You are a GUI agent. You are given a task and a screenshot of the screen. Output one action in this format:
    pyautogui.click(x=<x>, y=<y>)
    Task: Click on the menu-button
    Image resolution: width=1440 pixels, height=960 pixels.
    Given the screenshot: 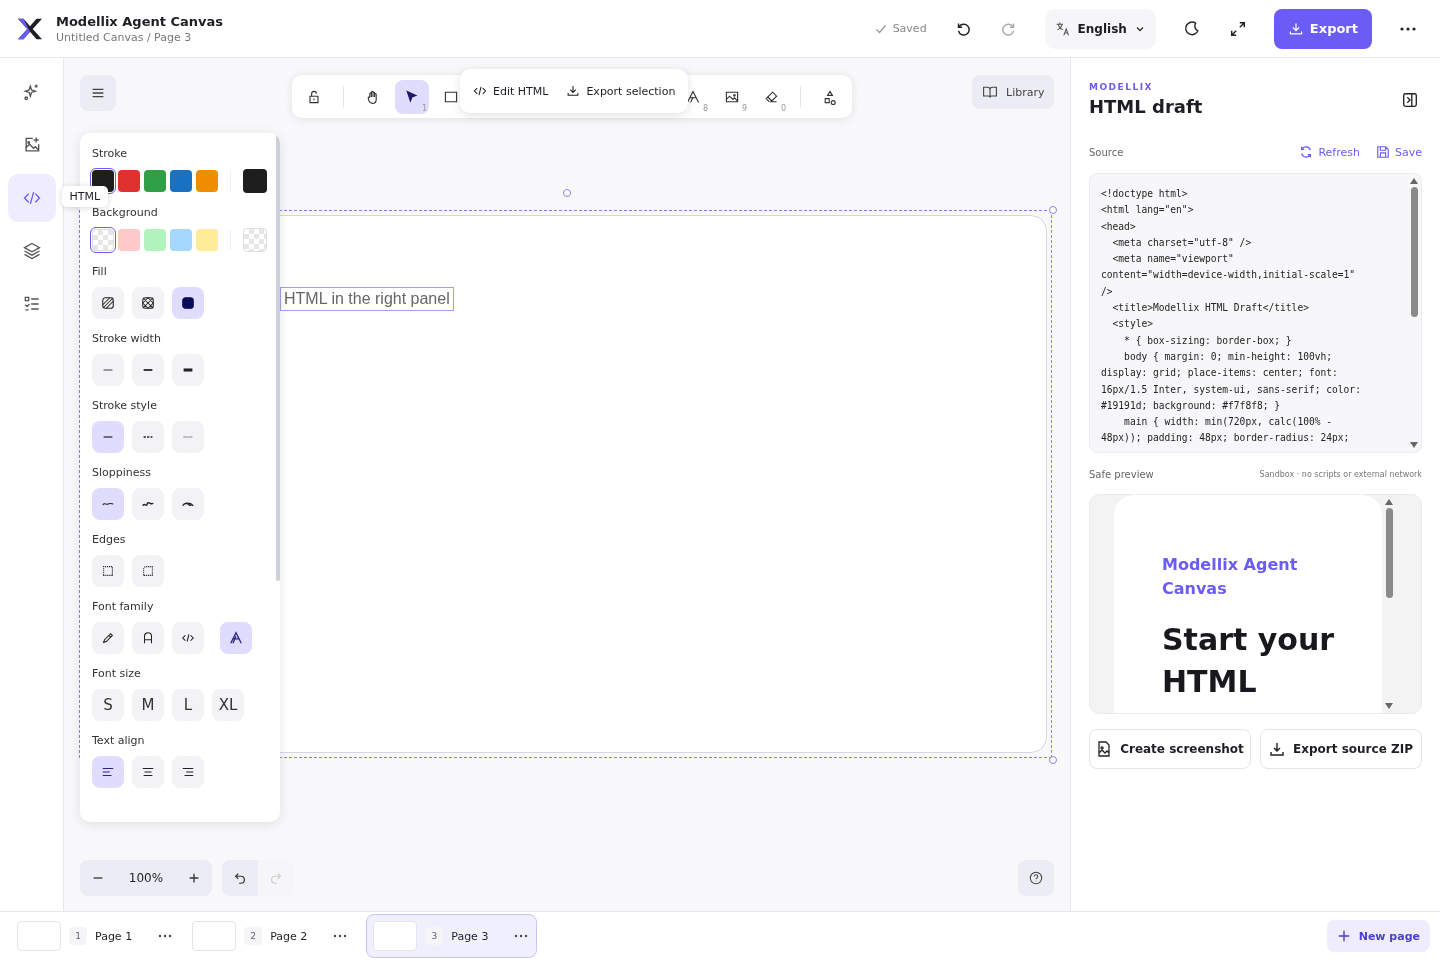 What is the action you would take?
    pyautogui.click(x=98, y=93)
    